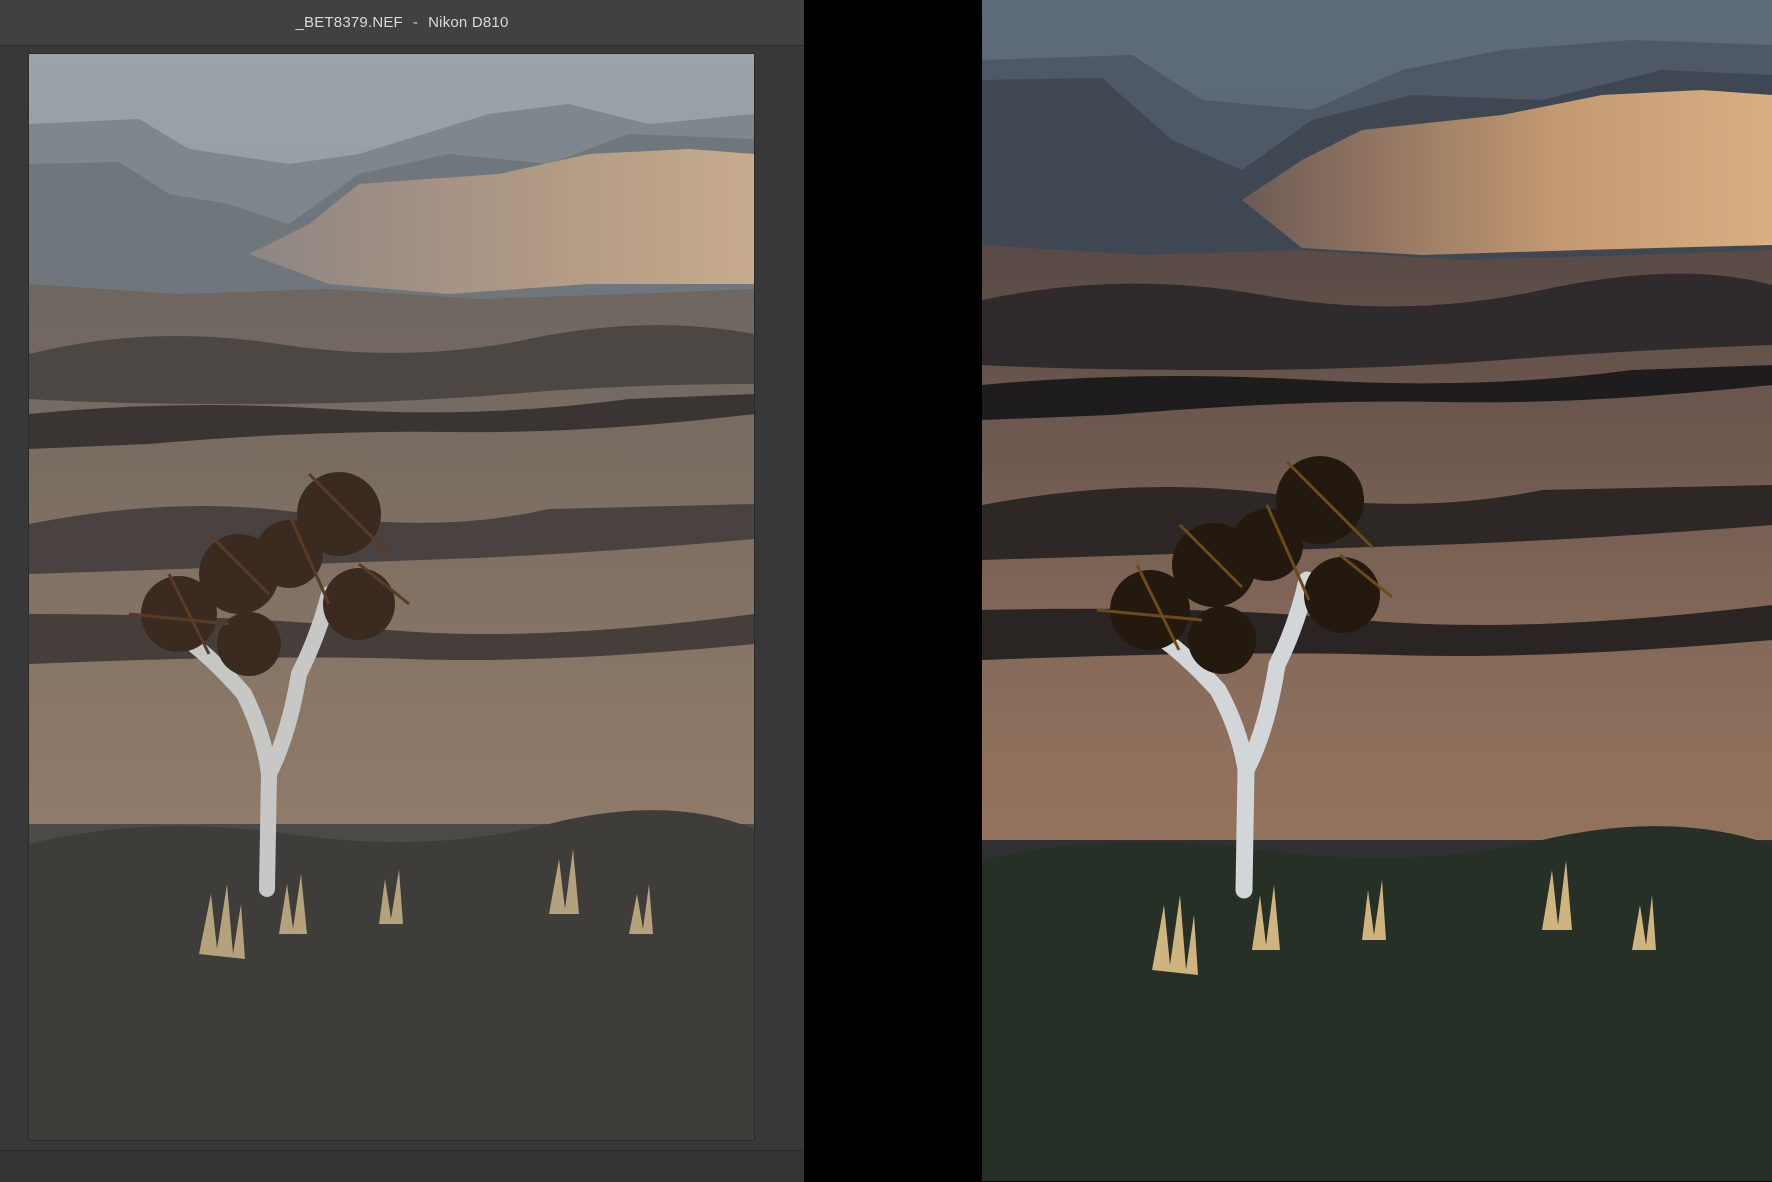  Describe the element at coordinates (468, 22) in the screenshot. I see `window-title-camera: Nikon D810` at that location.